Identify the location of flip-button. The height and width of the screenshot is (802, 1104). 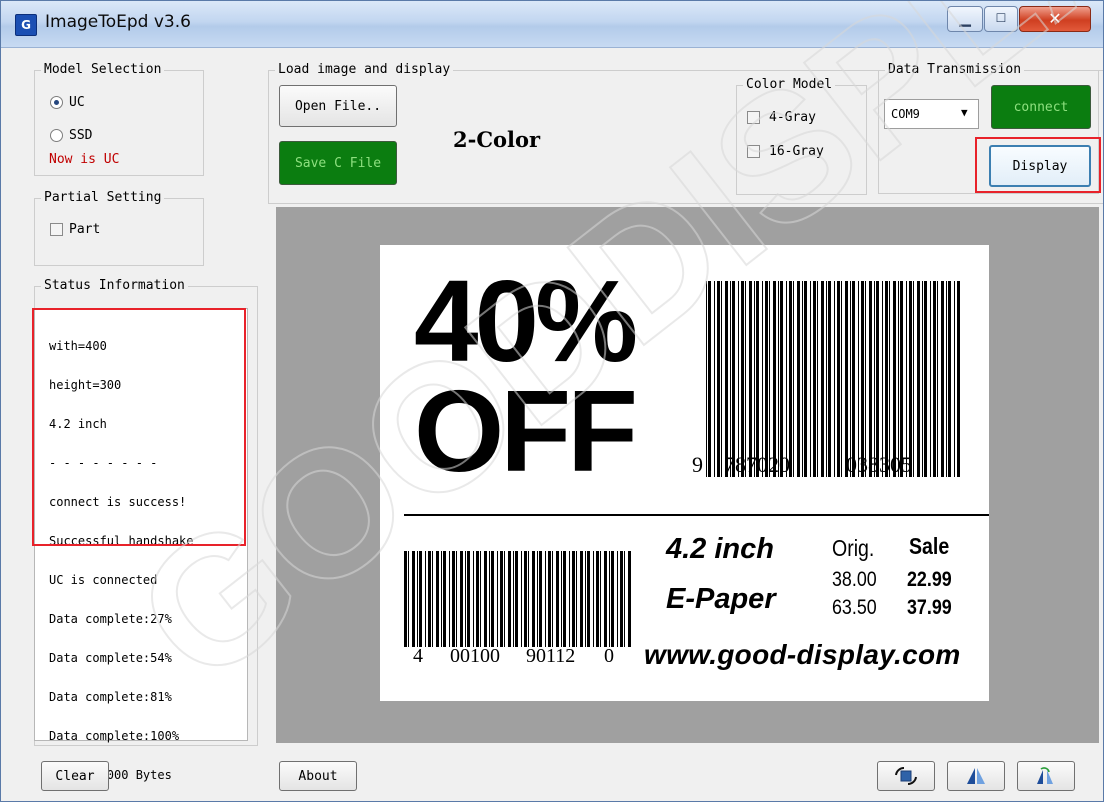
(976, 776).